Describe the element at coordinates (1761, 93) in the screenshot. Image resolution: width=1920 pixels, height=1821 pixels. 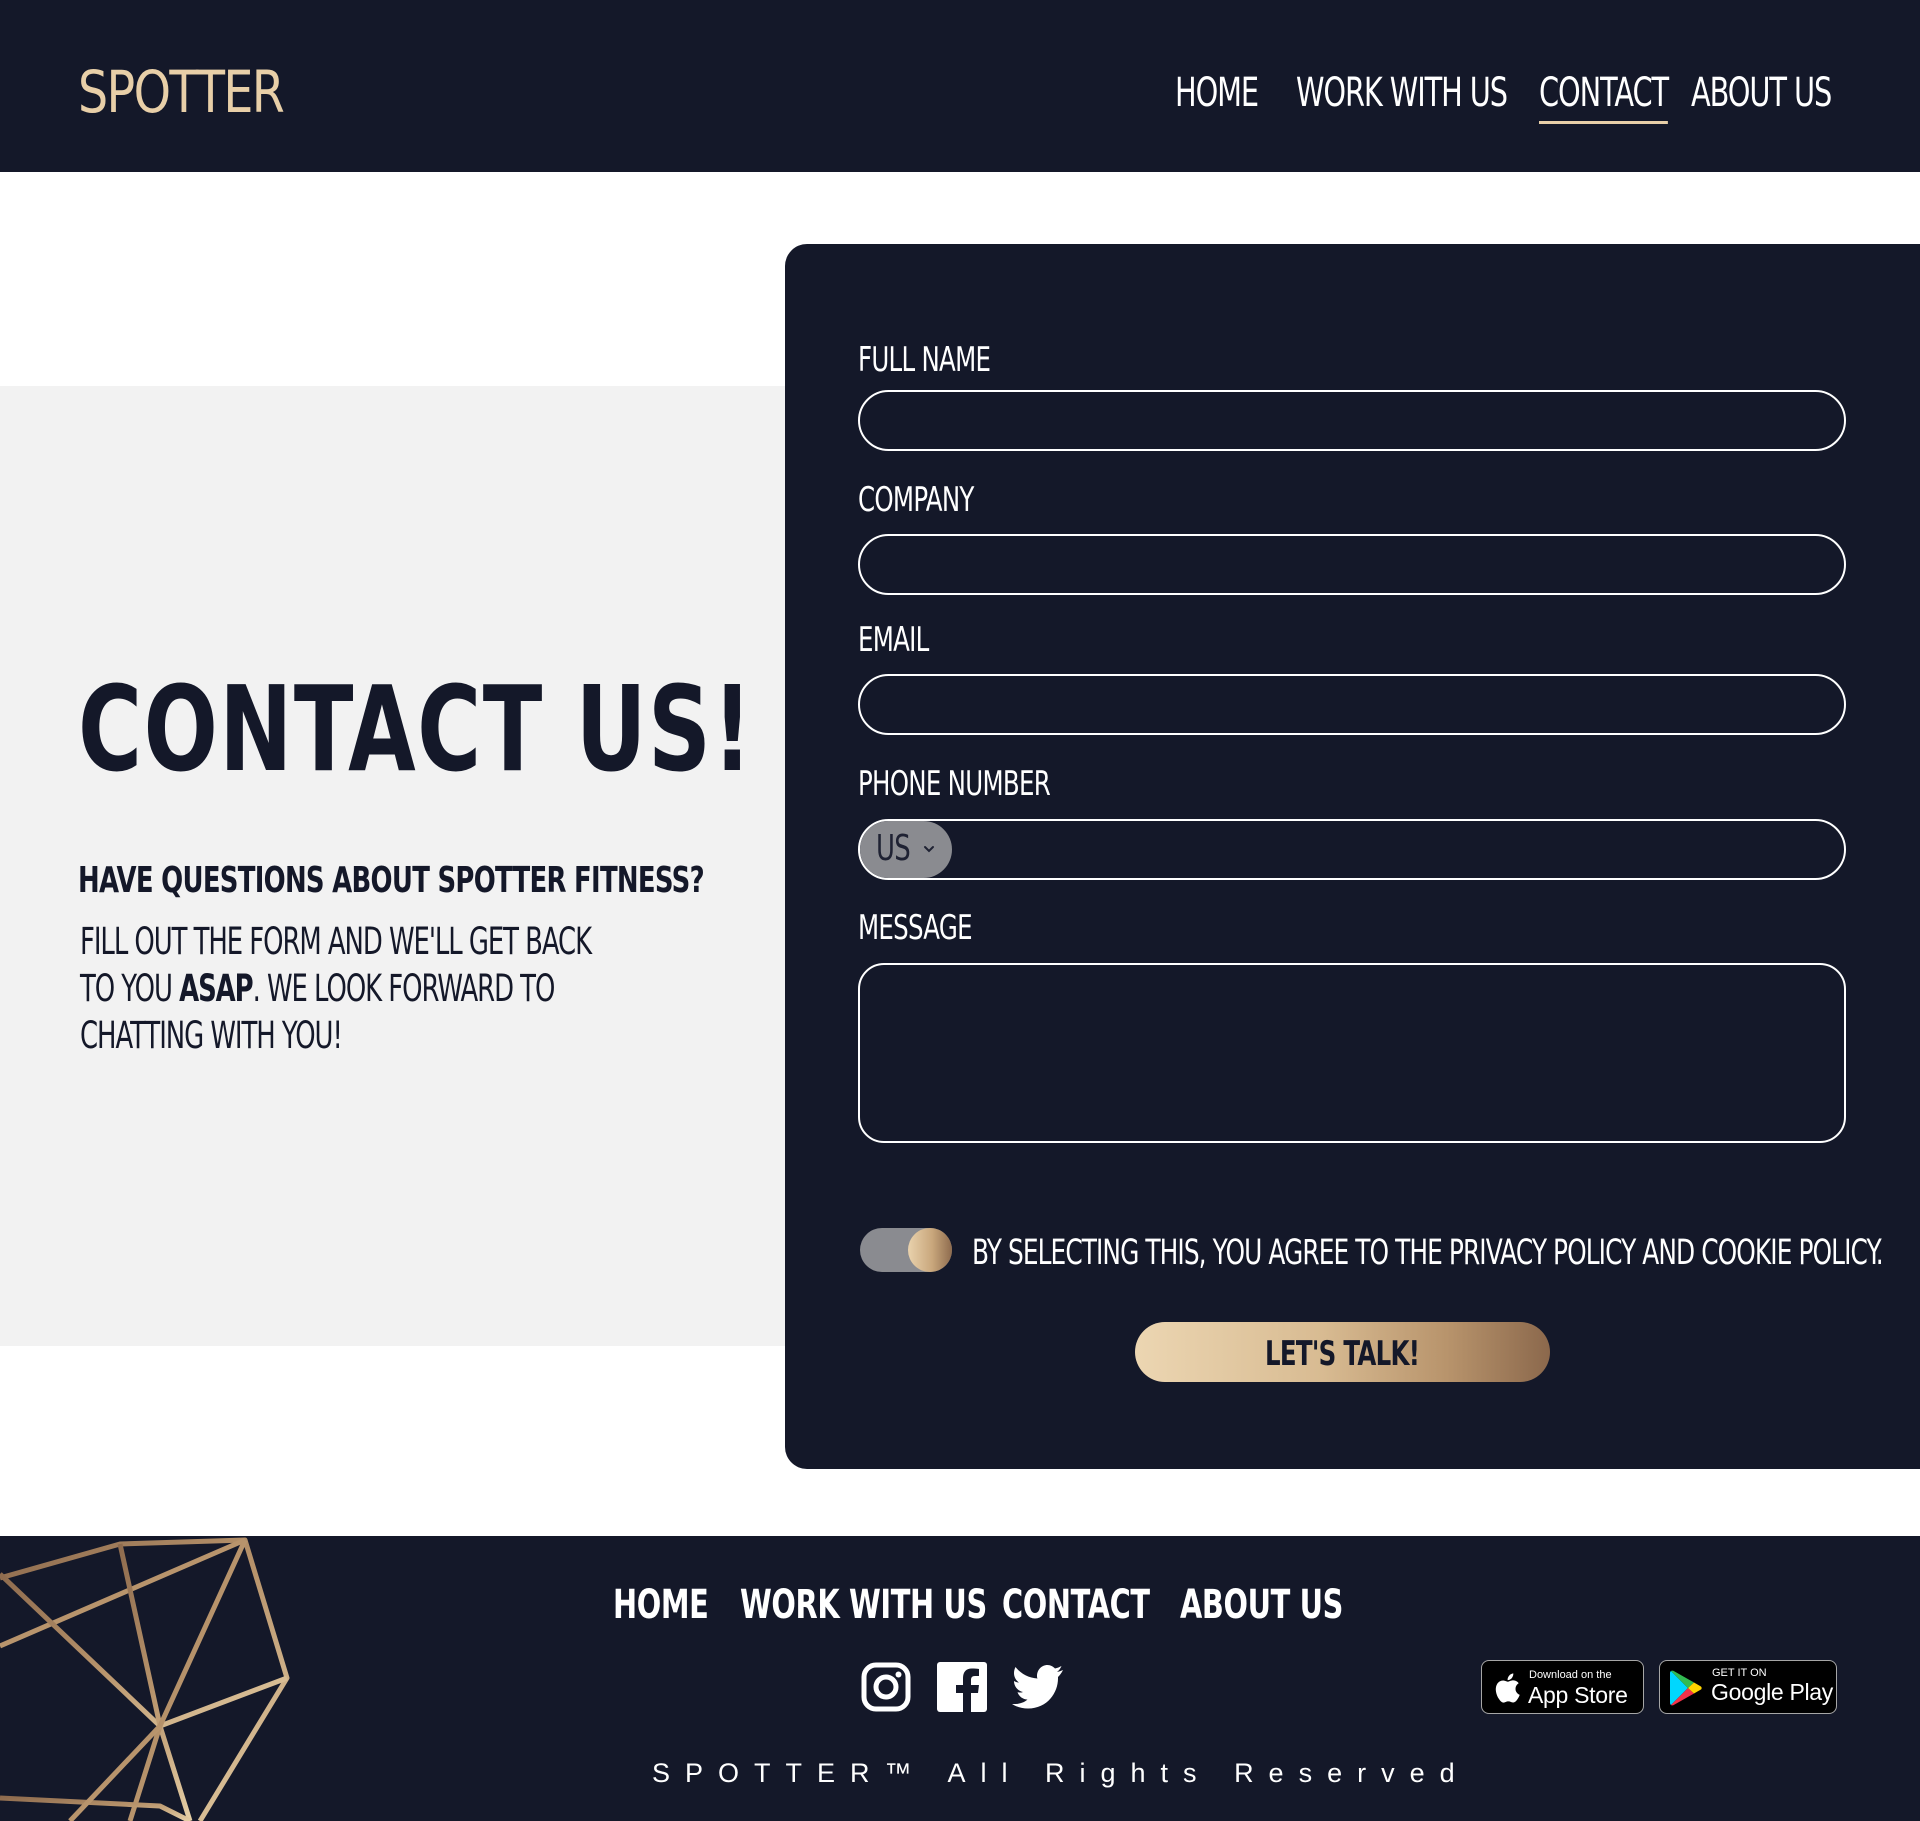
I see `nav-item-about-us: ABOUT US` at that location.